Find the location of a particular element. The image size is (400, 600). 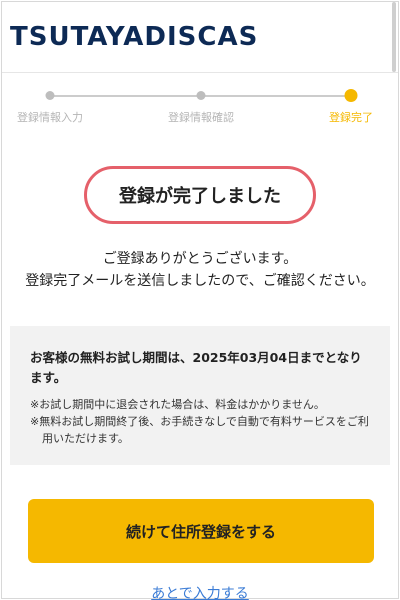

completion-title: 登録が完了しました is located at coordinates (200, 195).